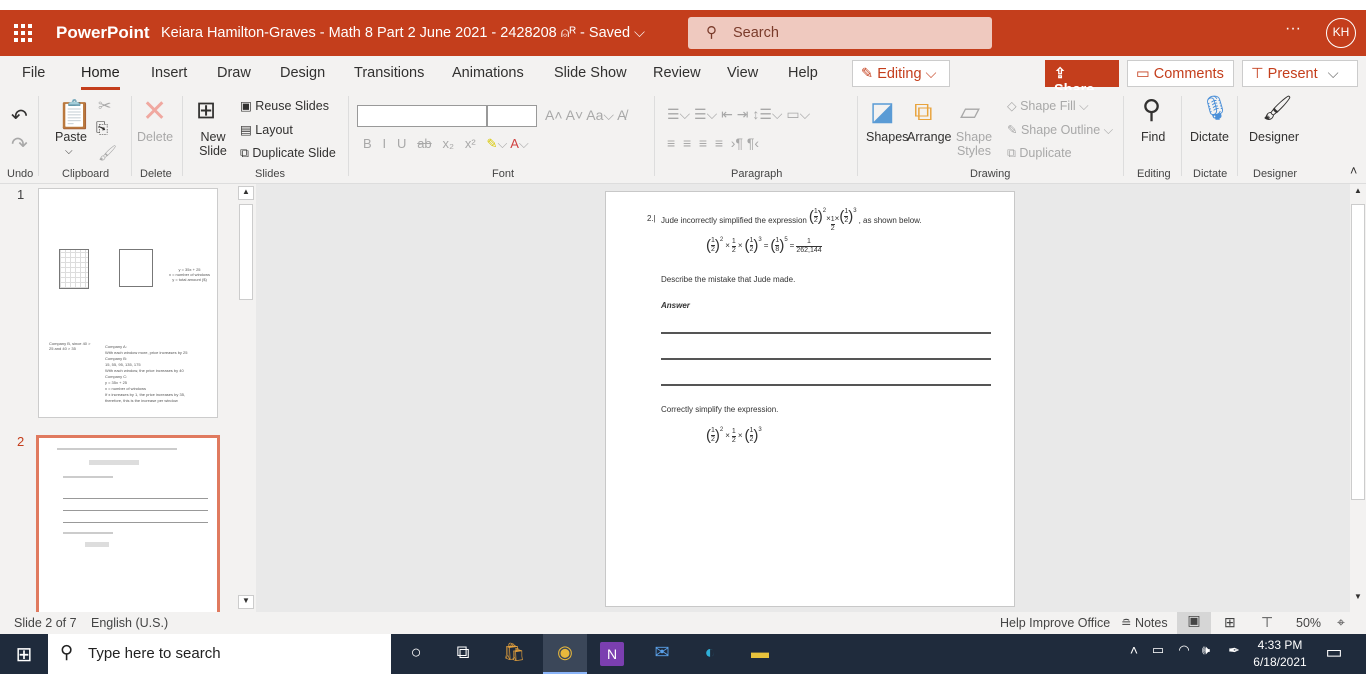 This screenshot has height=674, width=1366. What do you see at coordinates (24, 654) in the screenshot?
I see `windows-start-icon: ⊞` at bounding box center [24, 654].